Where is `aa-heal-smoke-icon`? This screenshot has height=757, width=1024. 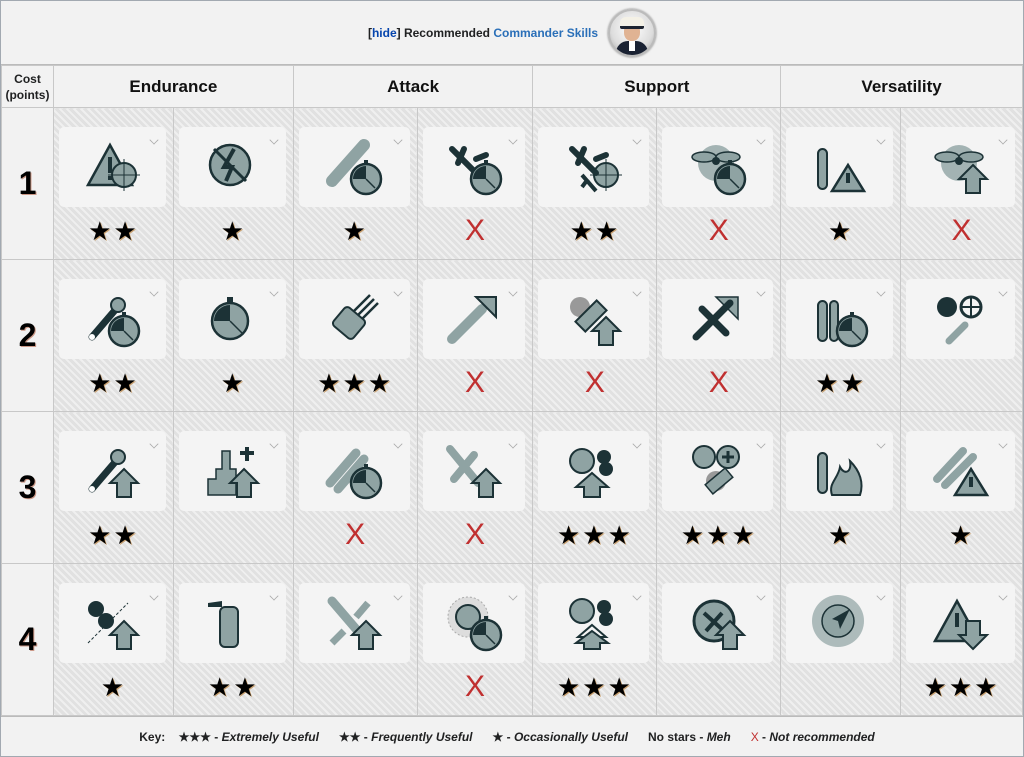
aa-heal-smoke-icon is located at coordinates (715, 470).